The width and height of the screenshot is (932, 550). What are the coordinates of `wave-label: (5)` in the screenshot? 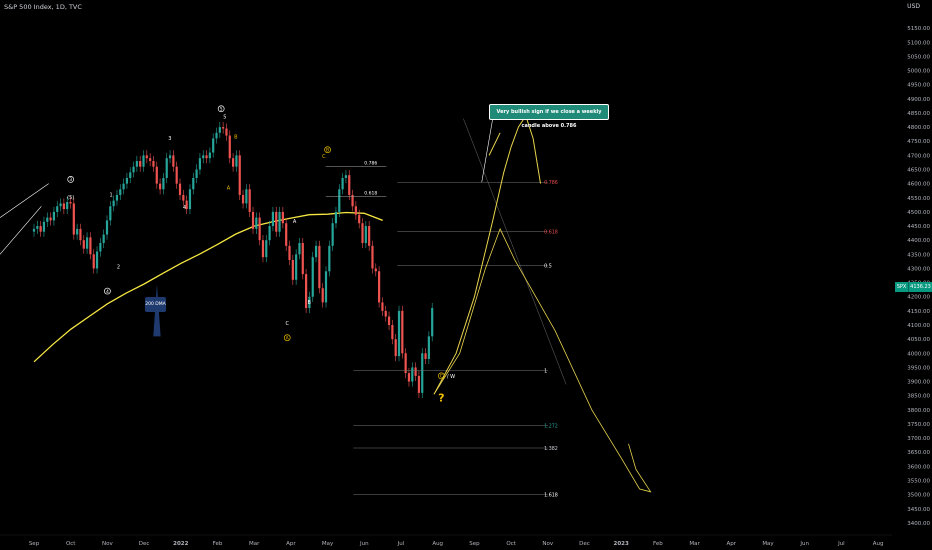 It's located at (70, 198).